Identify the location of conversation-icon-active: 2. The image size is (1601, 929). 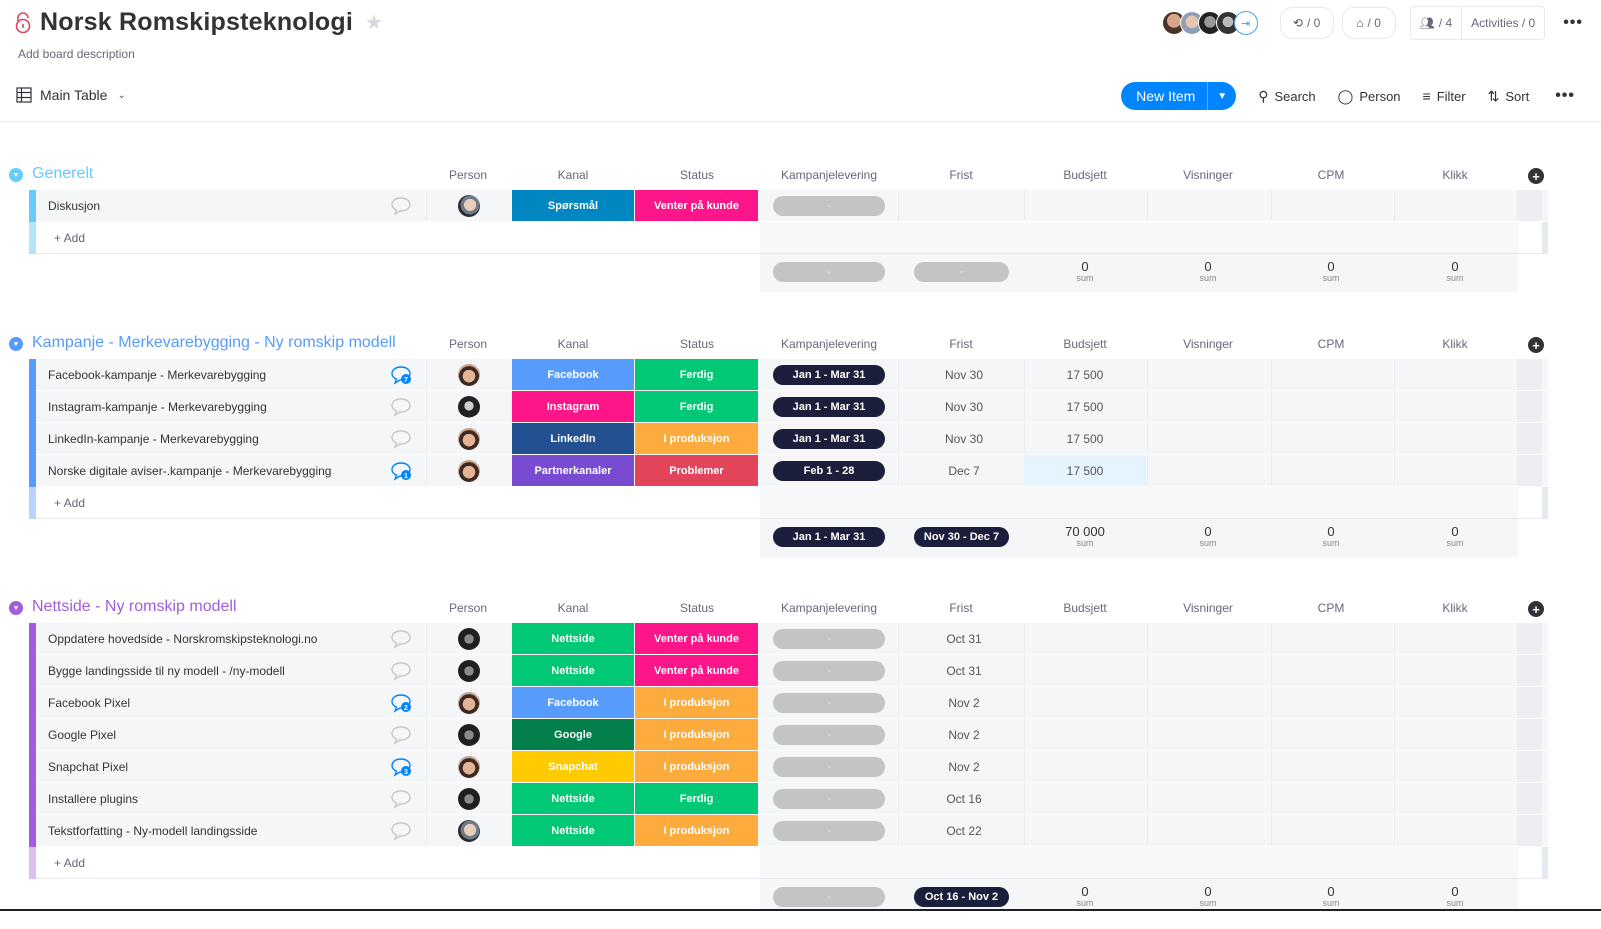
(401, 703).